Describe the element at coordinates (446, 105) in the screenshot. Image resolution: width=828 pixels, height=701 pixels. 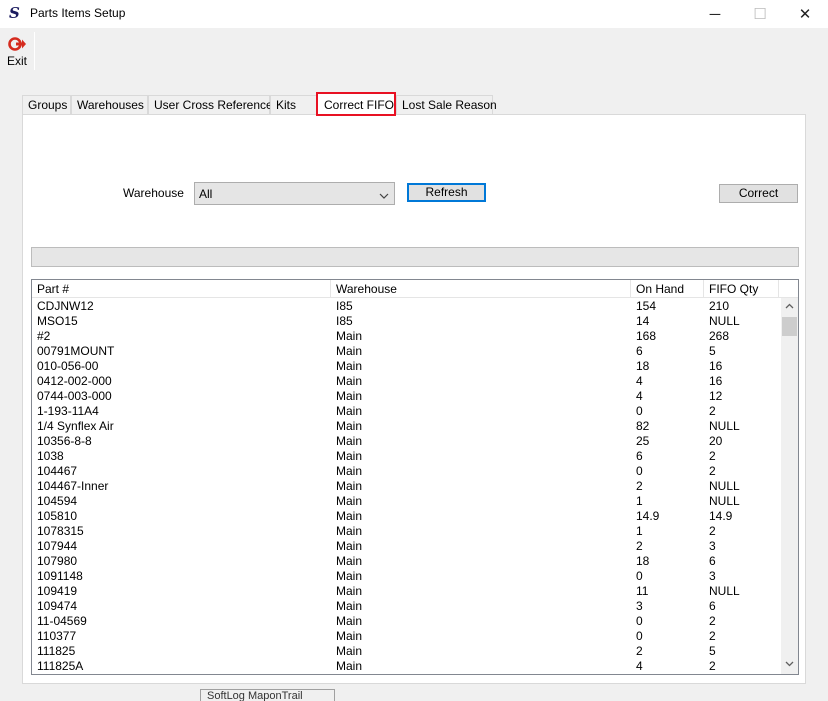
I see `tab-lost-sale-reason: Lost Sale Reason` at that location.